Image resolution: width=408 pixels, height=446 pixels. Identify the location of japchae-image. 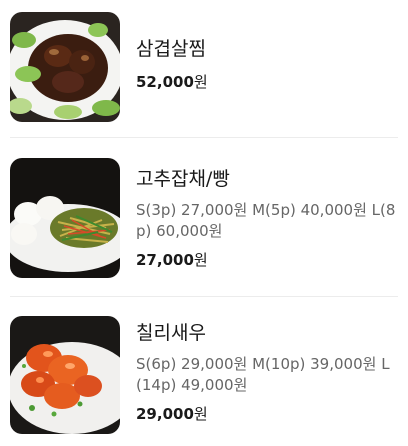
(65, 218).